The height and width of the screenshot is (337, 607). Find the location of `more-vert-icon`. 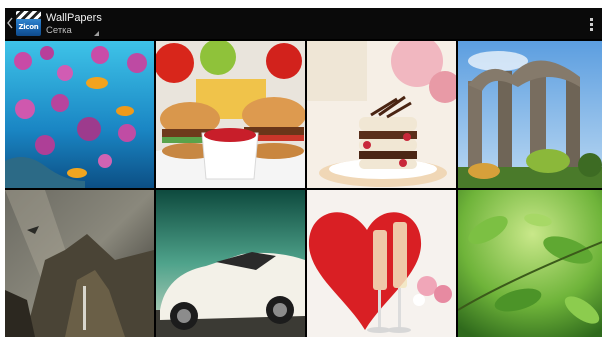

more-vert-icon is located at coordinates (591, 19).